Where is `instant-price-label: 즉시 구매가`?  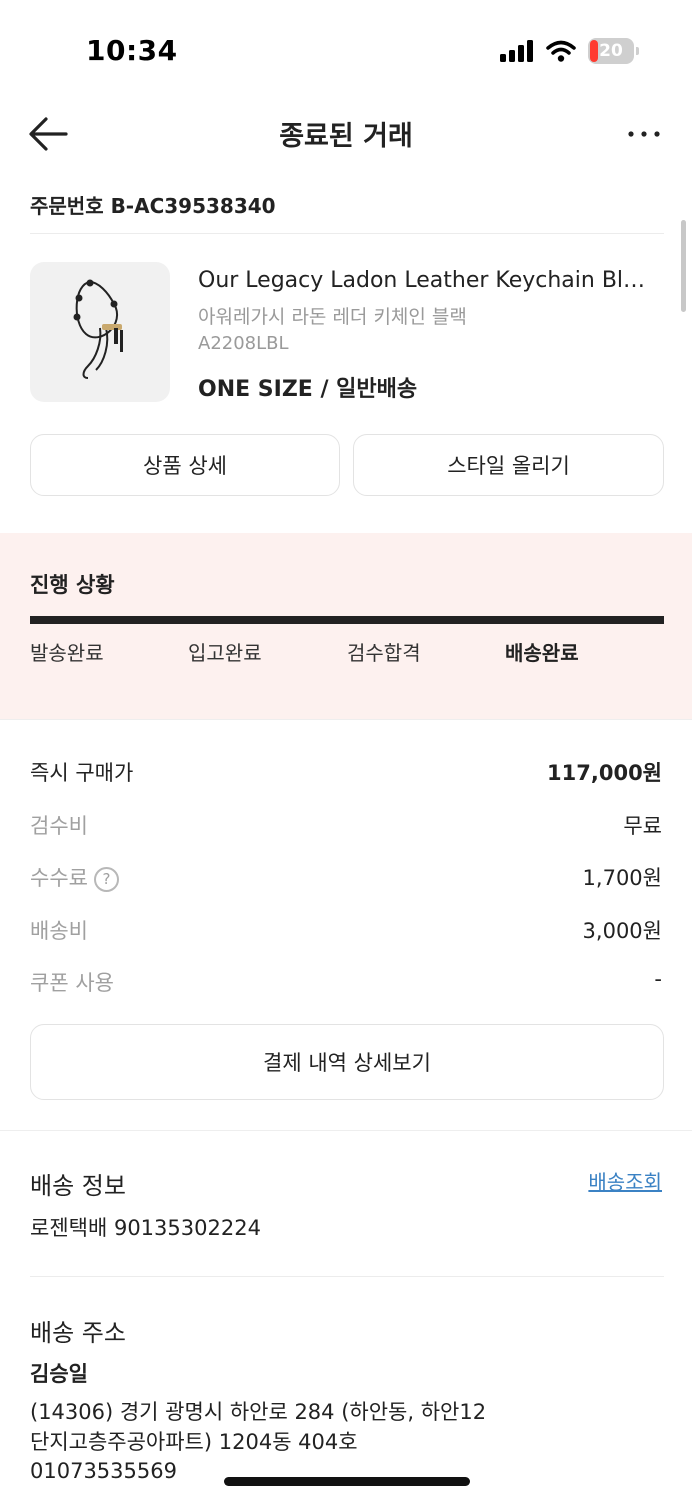
instant-price-label: 즉시 구매가 is located at coordinates (82, 773).